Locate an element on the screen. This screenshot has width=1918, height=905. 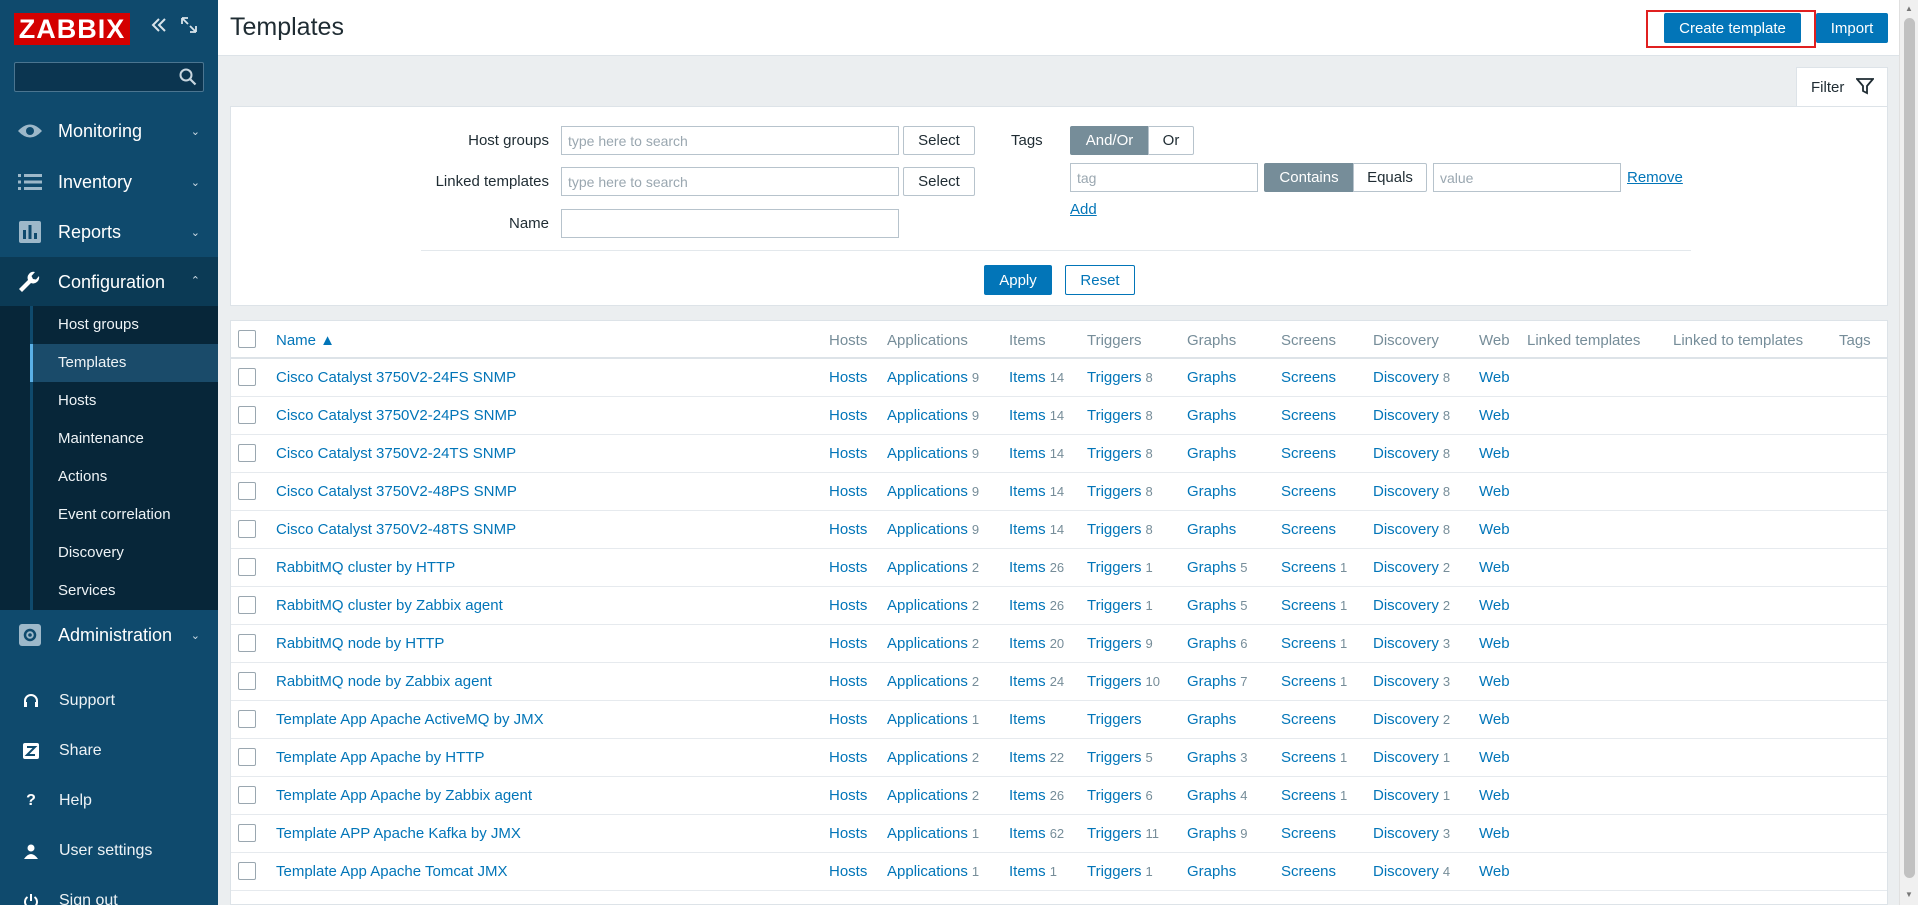
submenu-templates: Templates is located at coordinates (124, 363).